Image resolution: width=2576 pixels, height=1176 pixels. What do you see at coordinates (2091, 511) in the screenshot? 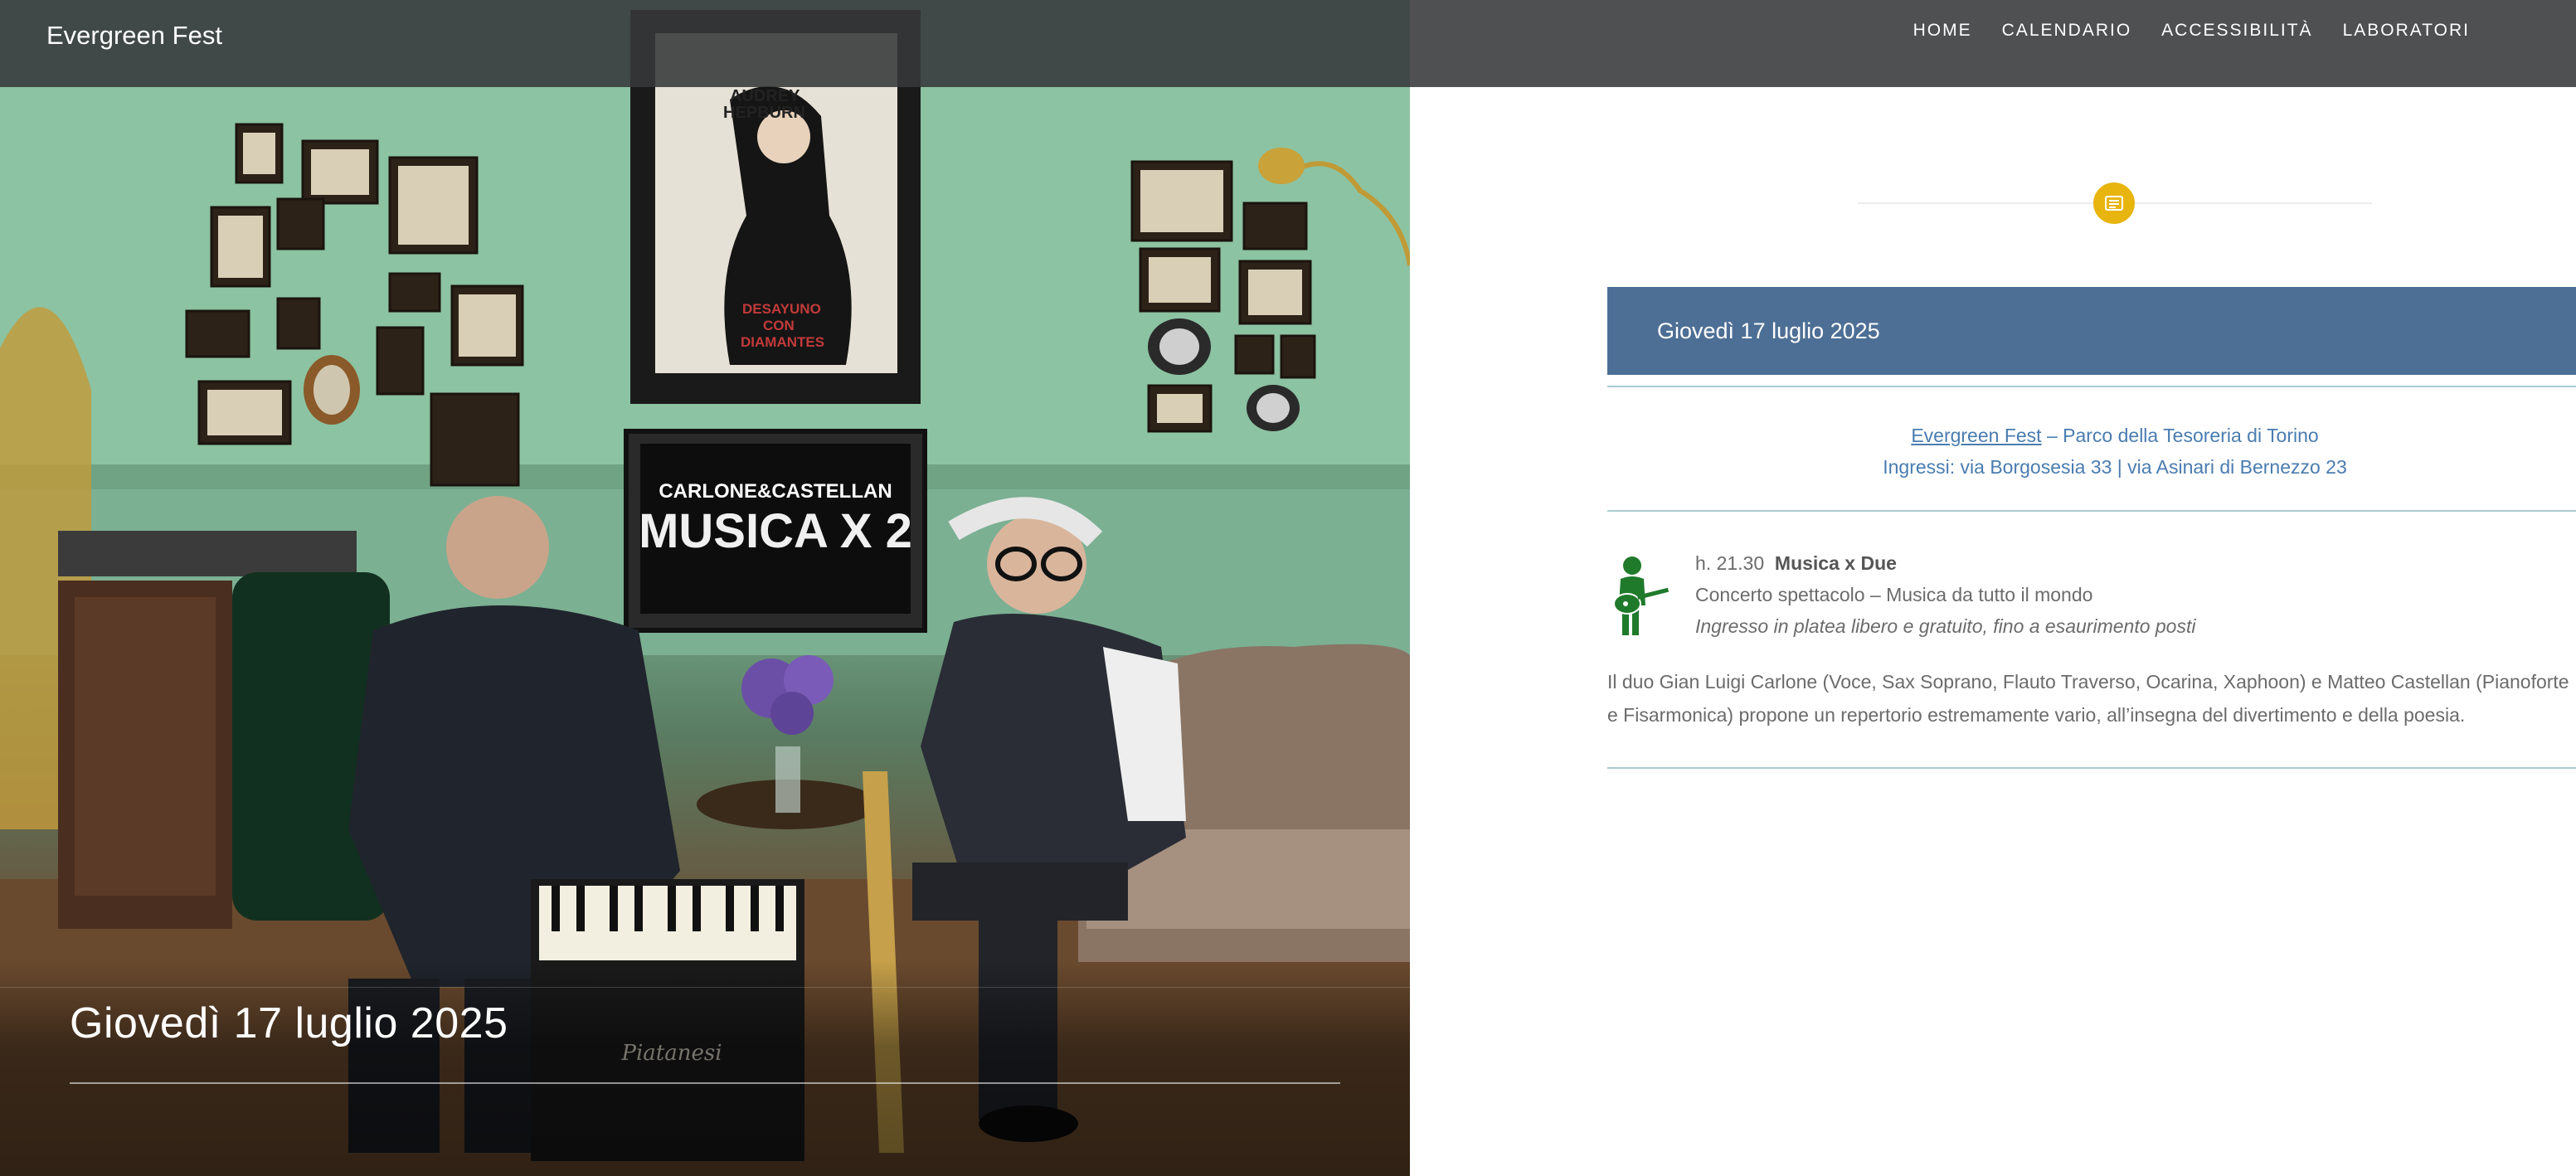
I see `rule-after-venue` at bounding box center [2091, 511].